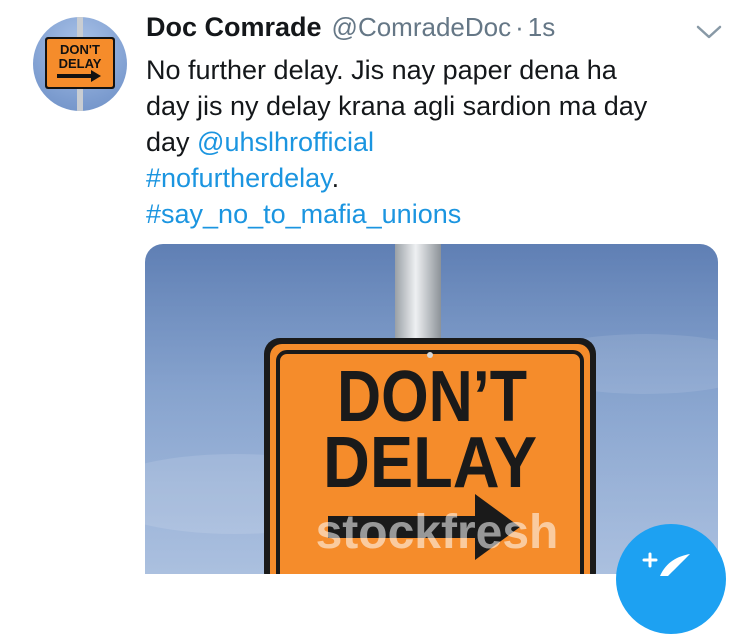  I want to click on compose-tweet-icon, so click(666, 564).